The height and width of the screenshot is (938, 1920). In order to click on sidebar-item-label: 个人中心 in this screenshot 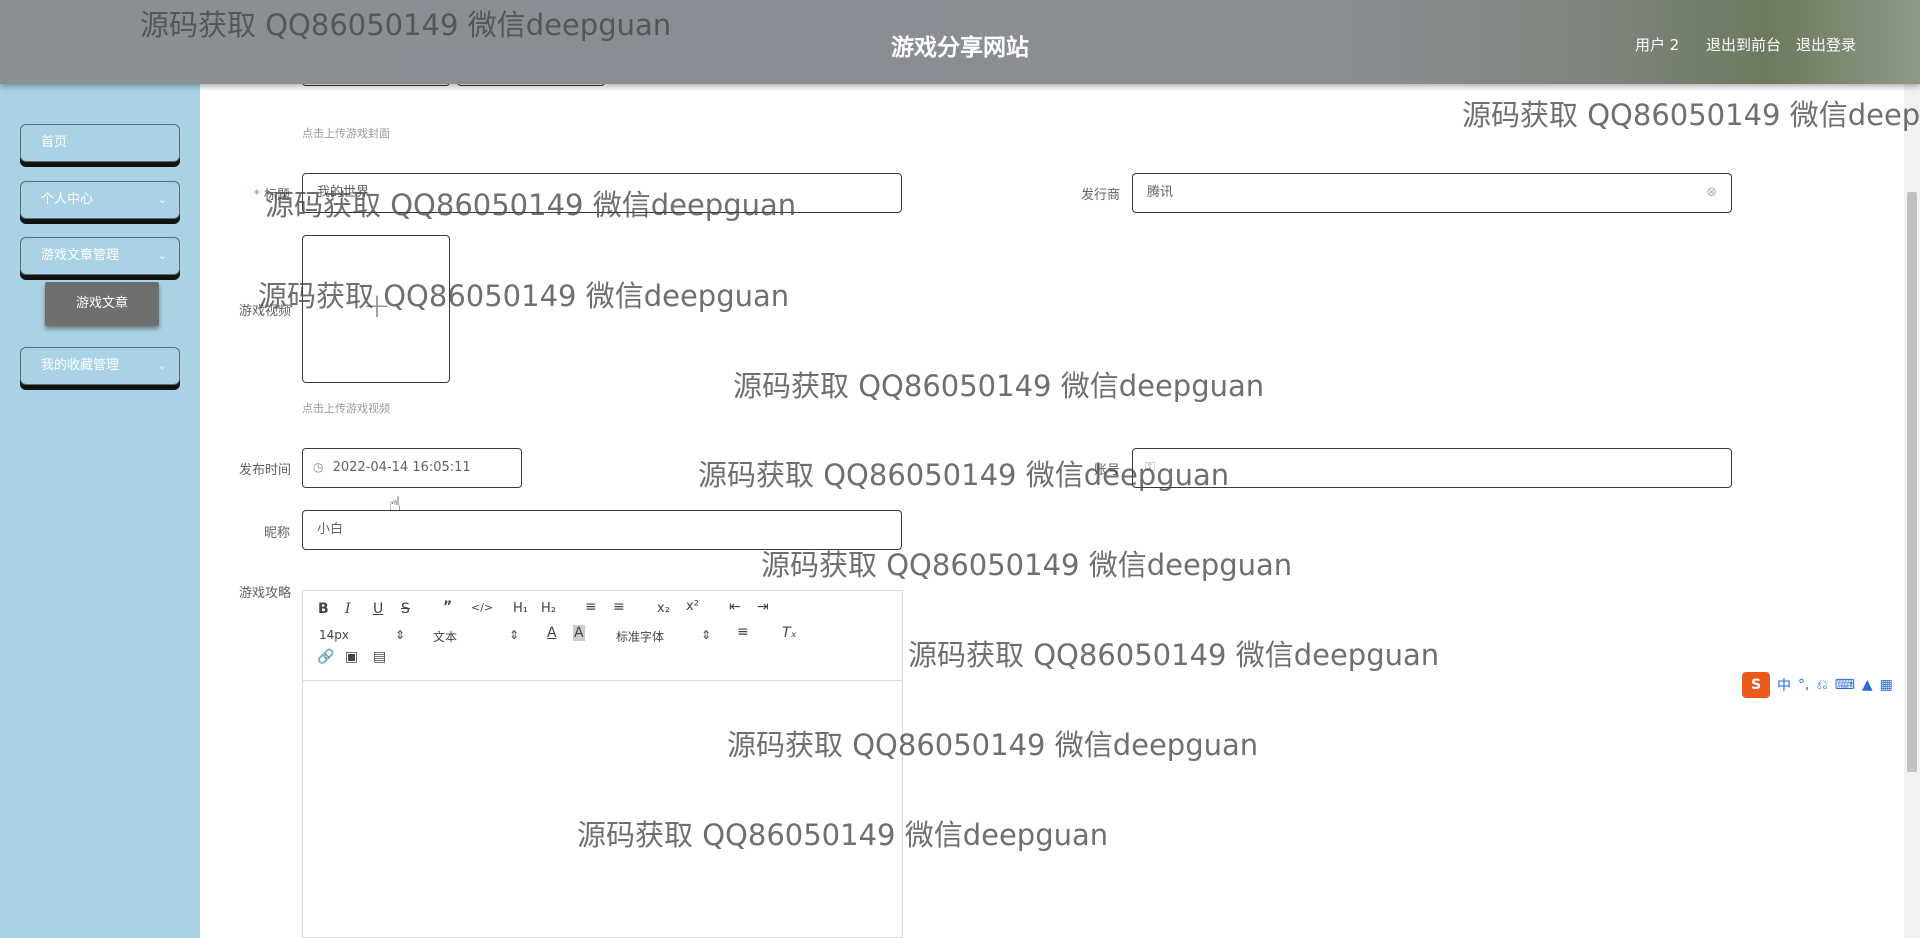, I will do `click(67, 199)`.